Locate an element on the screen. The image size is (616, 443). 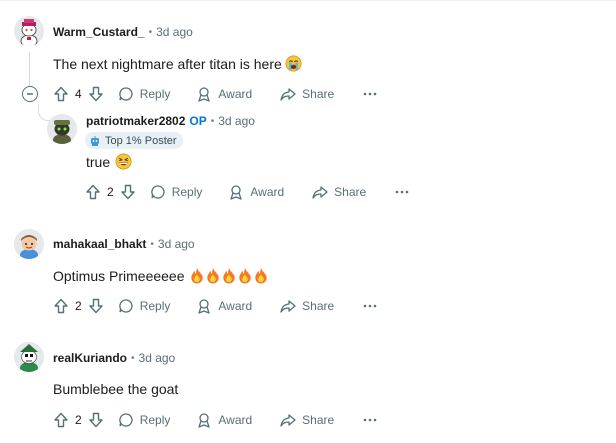
comment-meta: realKuriando • 3d ago is located at coordinates (114, 358).